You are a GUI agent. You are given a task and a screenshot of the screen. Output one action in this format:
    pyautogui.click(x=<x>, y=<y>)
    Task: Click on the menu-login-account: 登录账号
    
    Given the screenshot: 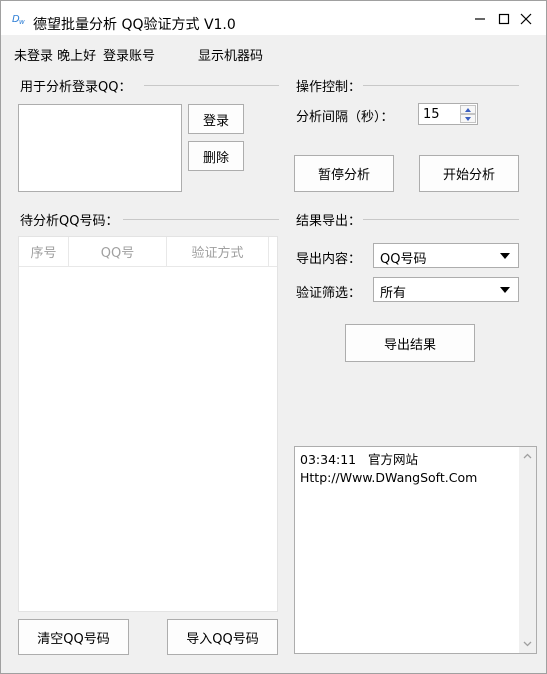 What is the action you would take?
    pyautogui.click(x=129, y=54)
    